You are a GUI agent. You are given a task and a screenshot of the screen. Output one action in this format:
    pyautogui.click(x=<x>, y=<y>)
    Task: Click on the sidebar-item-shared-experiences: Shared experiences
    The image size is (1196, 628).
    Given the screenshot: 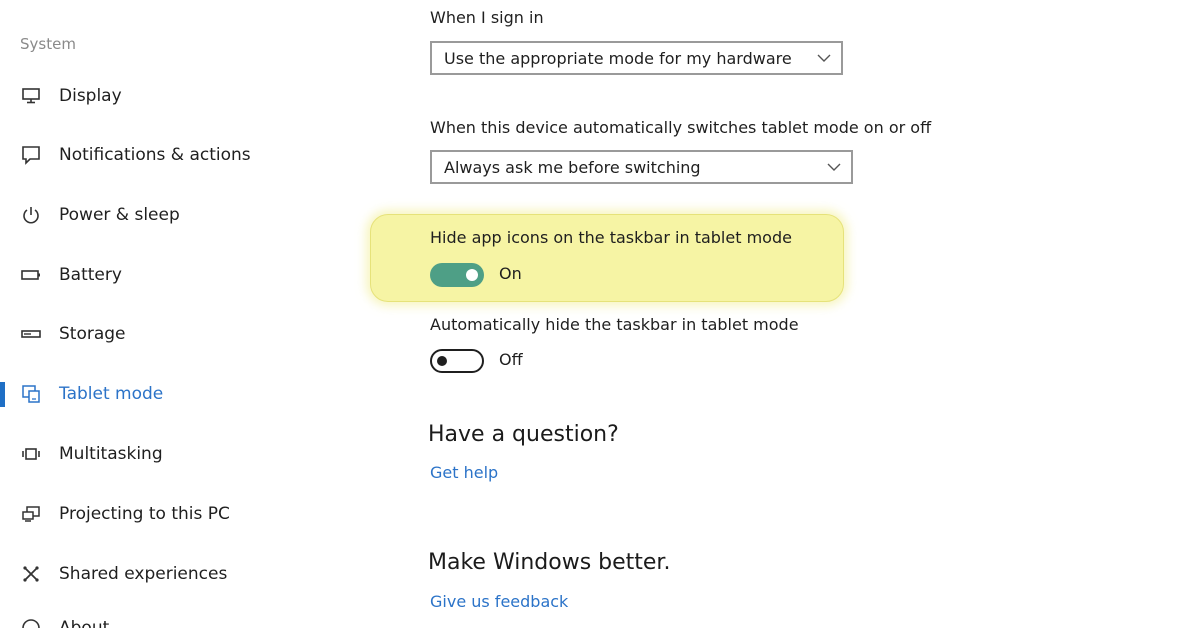 What is the action you would take?
    pyautogui.click(x=185, y=574)
    